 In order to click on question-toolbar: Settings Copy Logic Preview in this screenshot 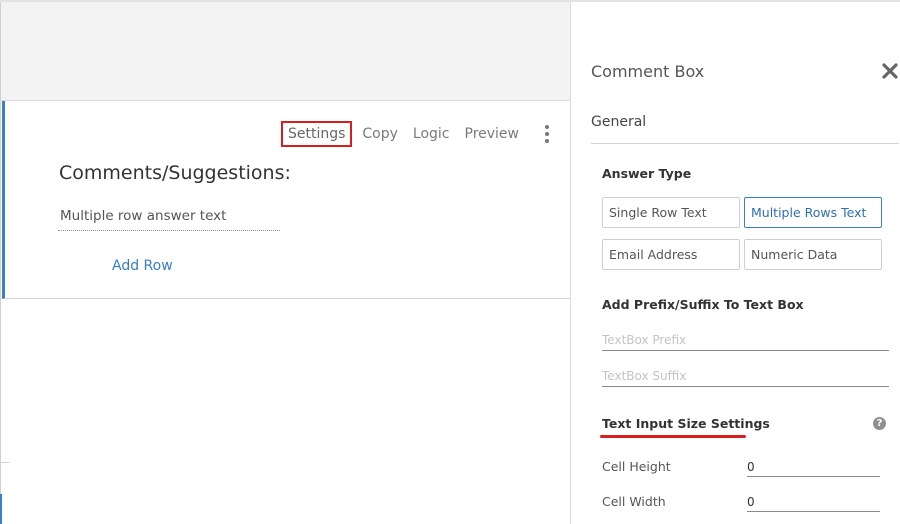, I will do `click(425, 134)`.